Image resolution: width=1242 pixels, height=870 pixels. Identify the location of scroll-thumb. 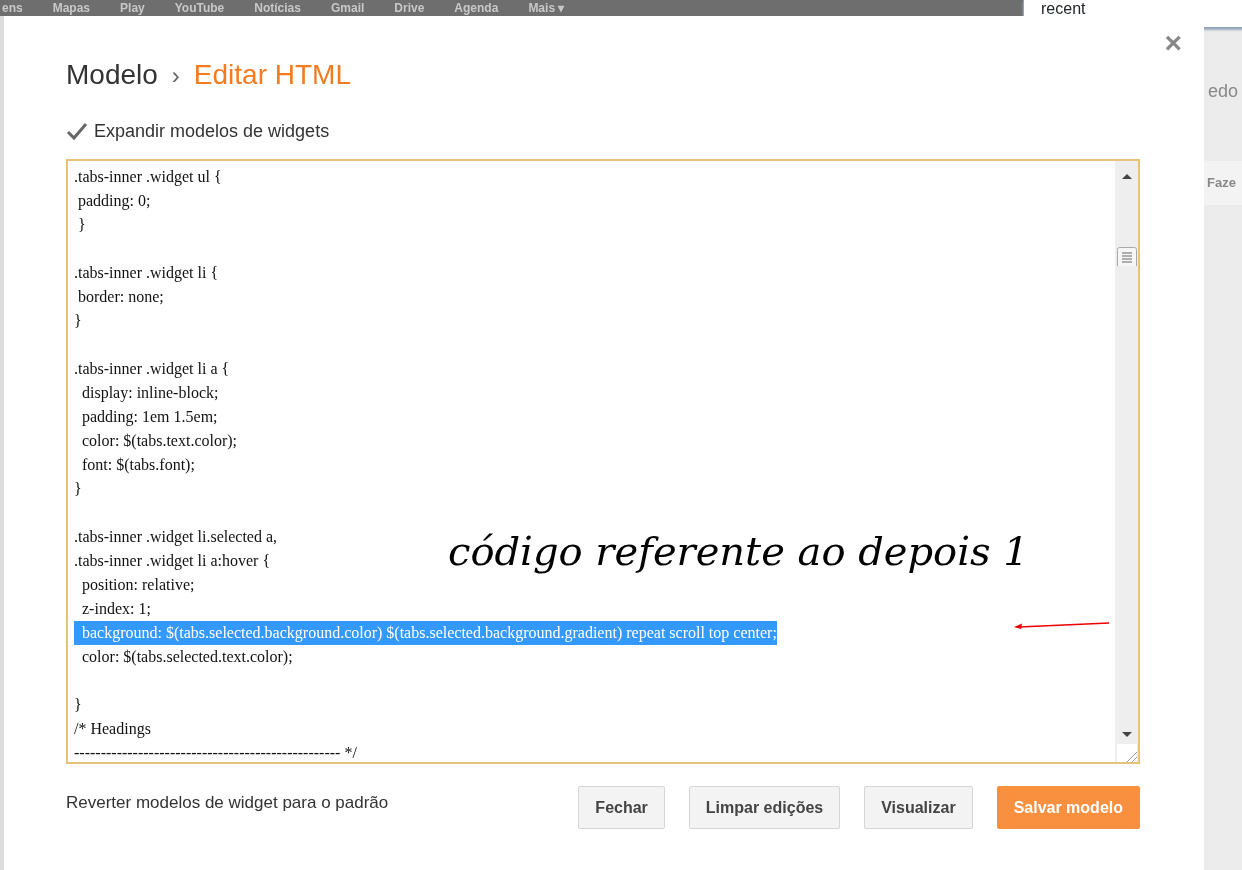
(1126, 256).